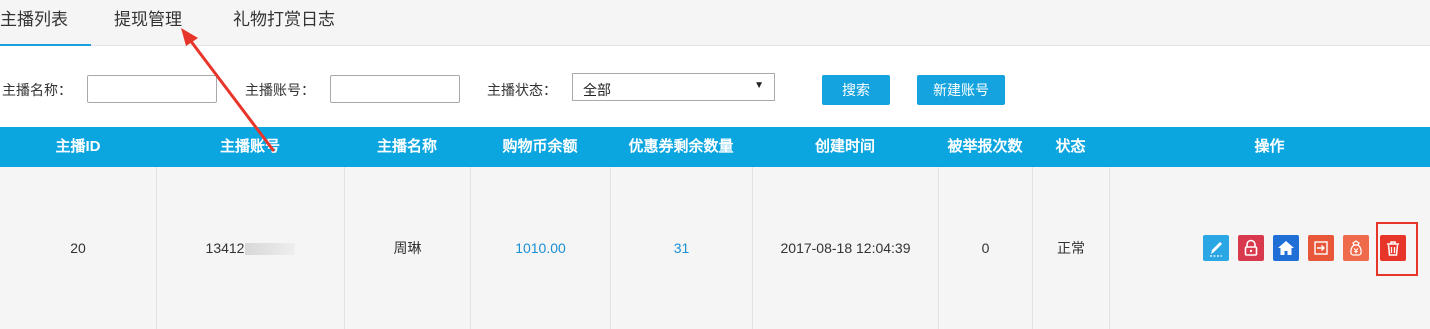 The width and height of the screenshot is (1430, 329). I want to click on delete-highlight-box, so click(1397, 249).